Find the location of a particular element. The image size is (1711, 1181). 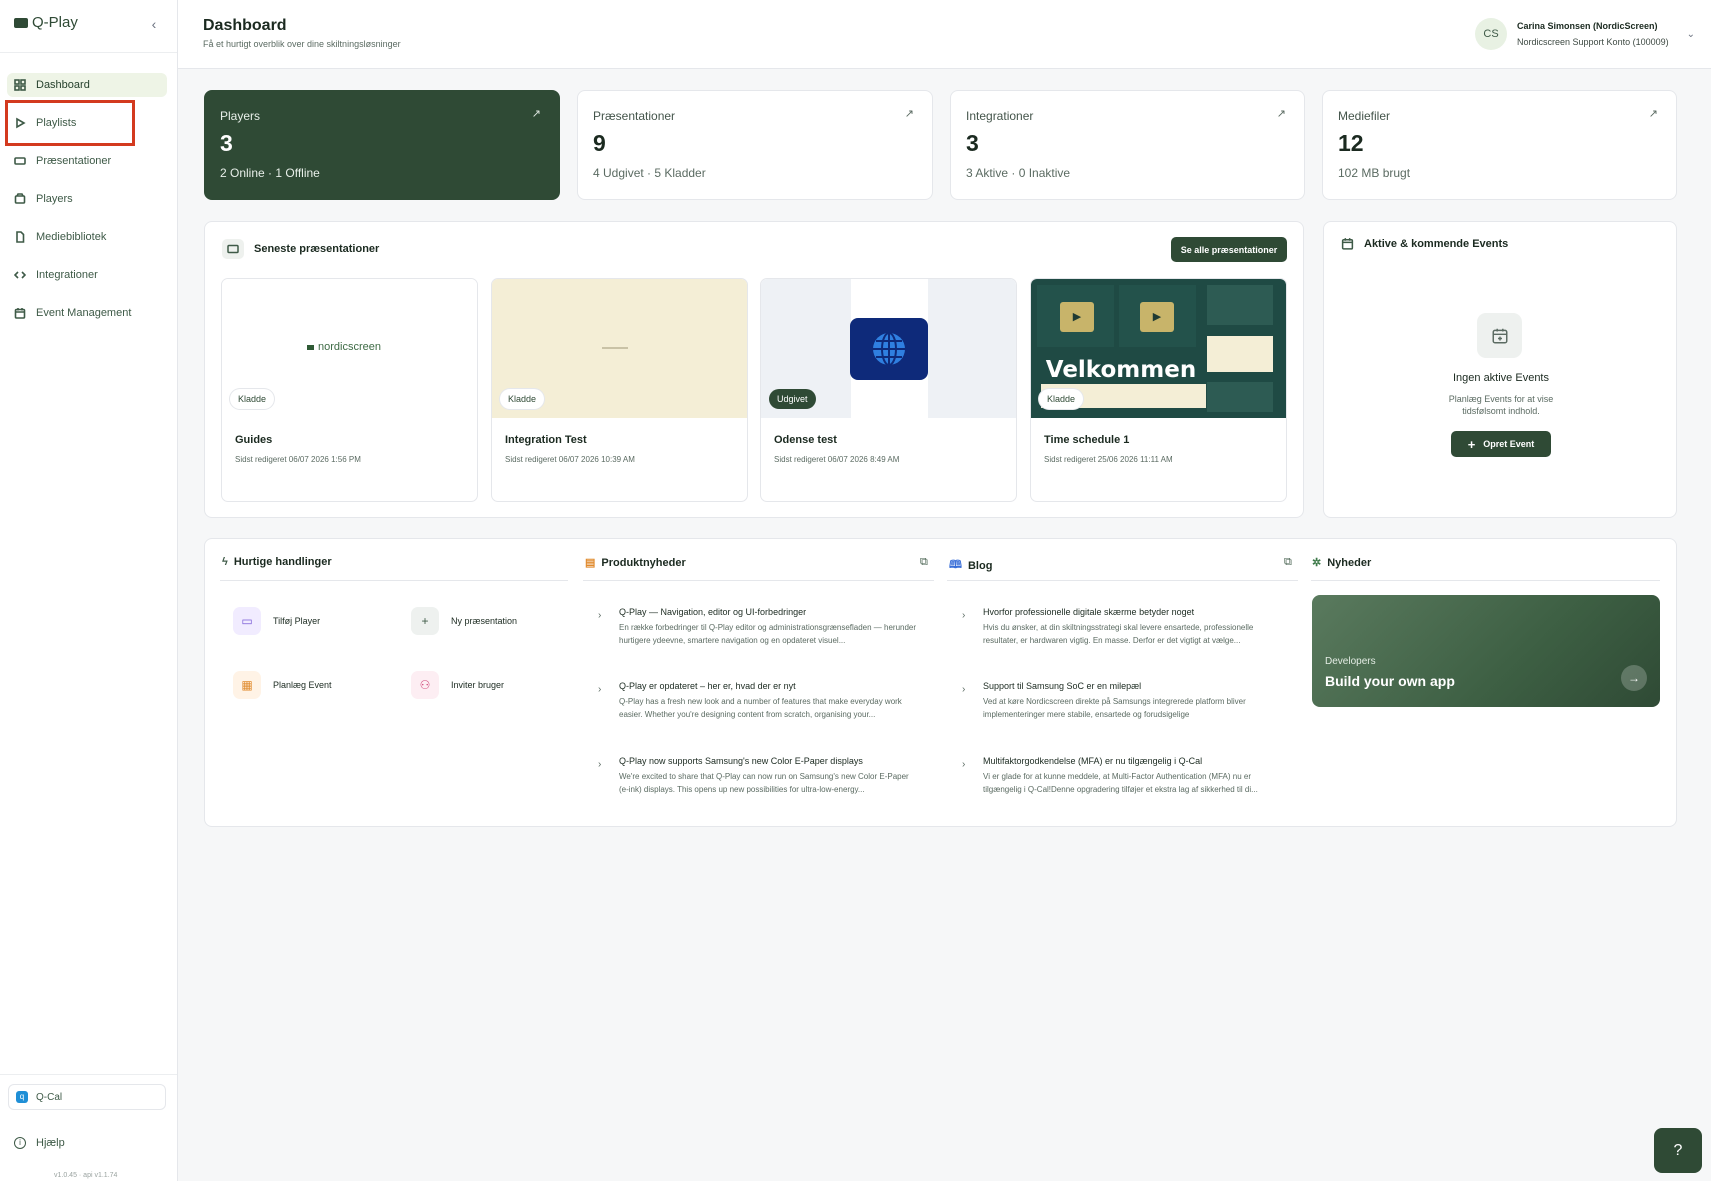

card-label: Developers is located at coordinates (1350, 661).